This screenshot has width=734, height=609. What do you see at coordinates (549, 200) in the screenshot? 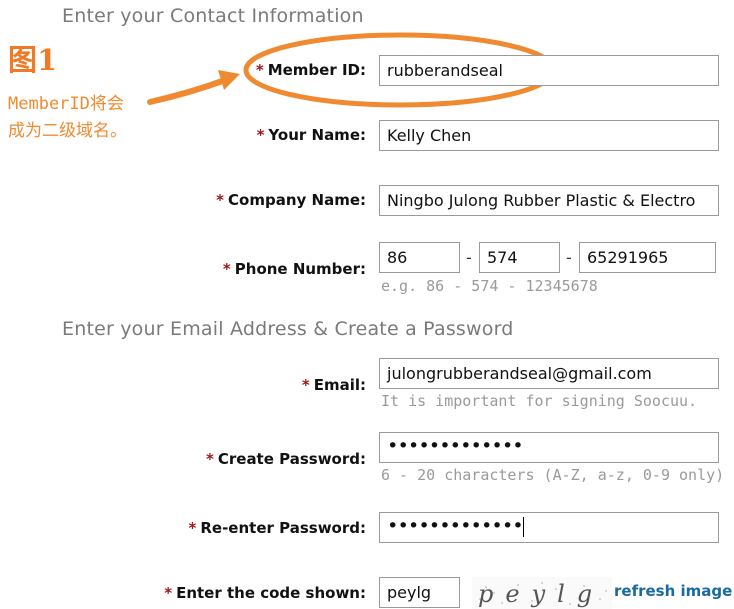
I see `company-name-input: Ningbo Julong Rubber Plastic & Electro` at bounding box center [549, 200].